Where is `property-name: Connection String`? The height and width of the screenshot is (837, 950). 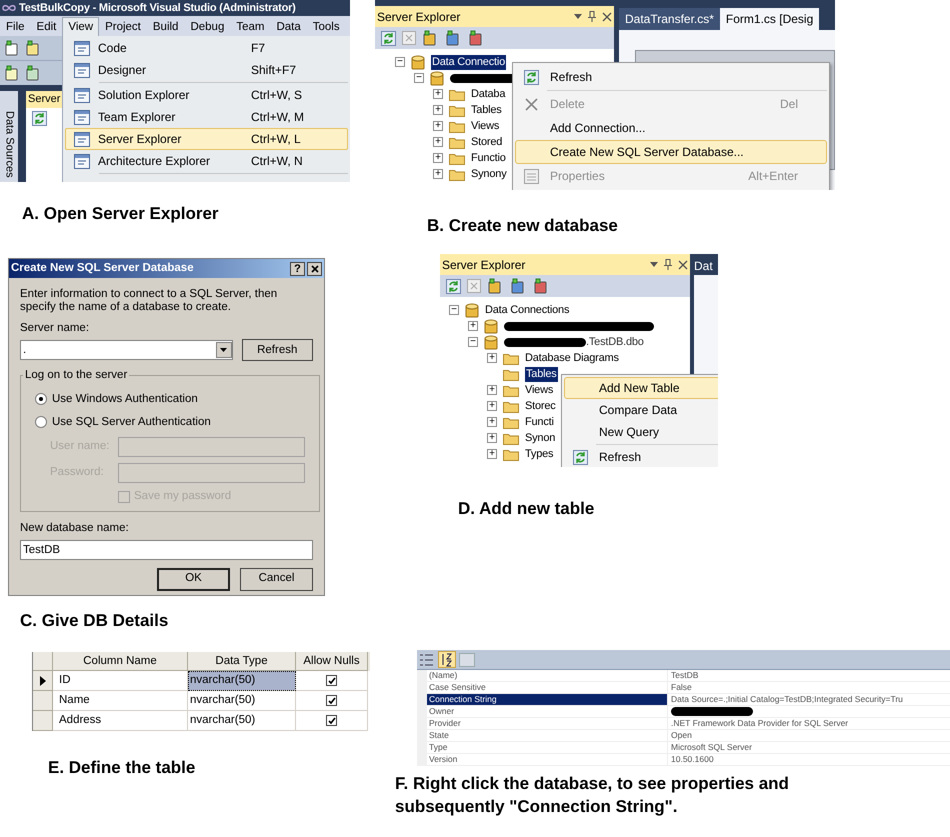 property-name: Connection String is located at coordinates (547, 700).